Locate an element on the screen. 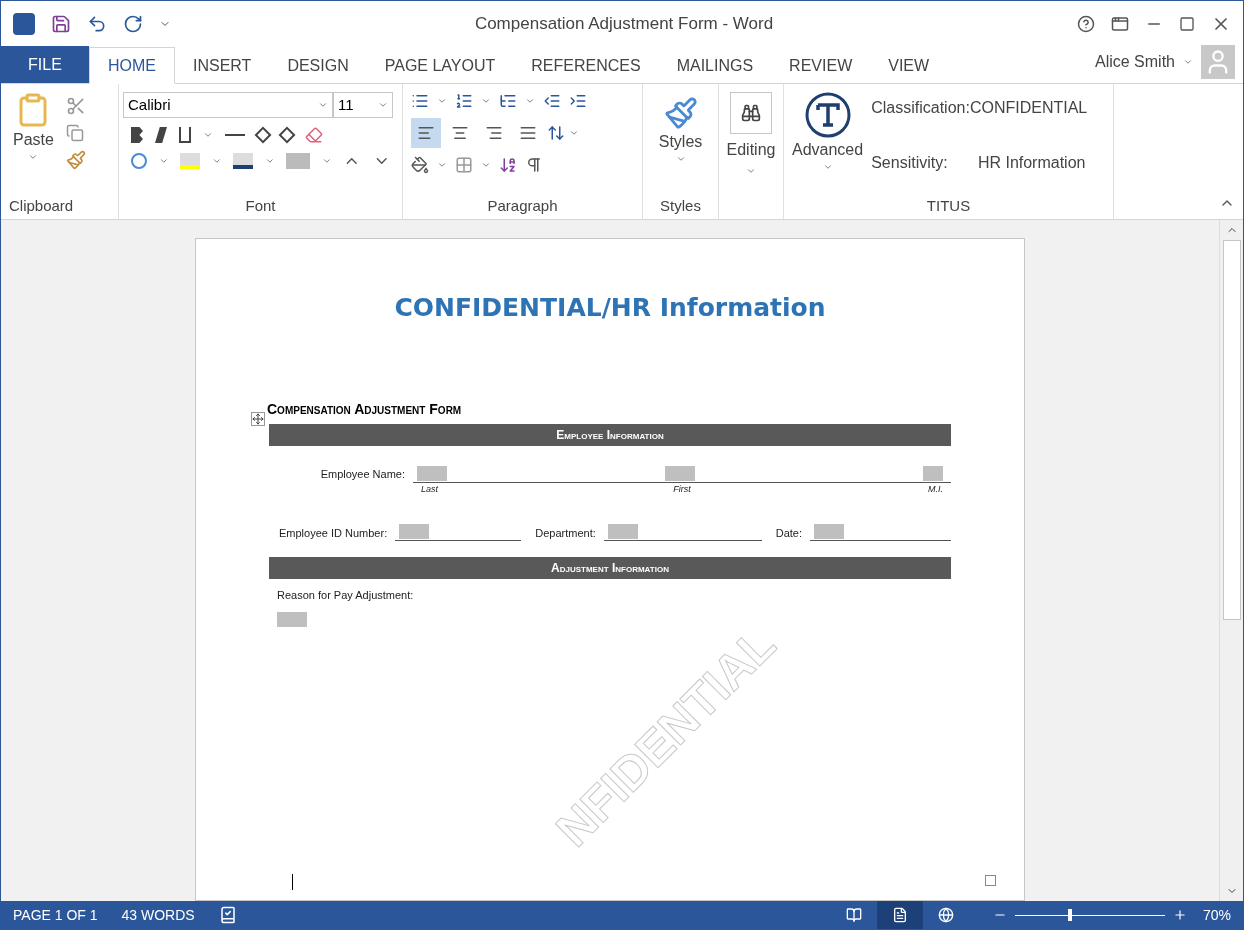  align-button is located at coordinates (426, 133).